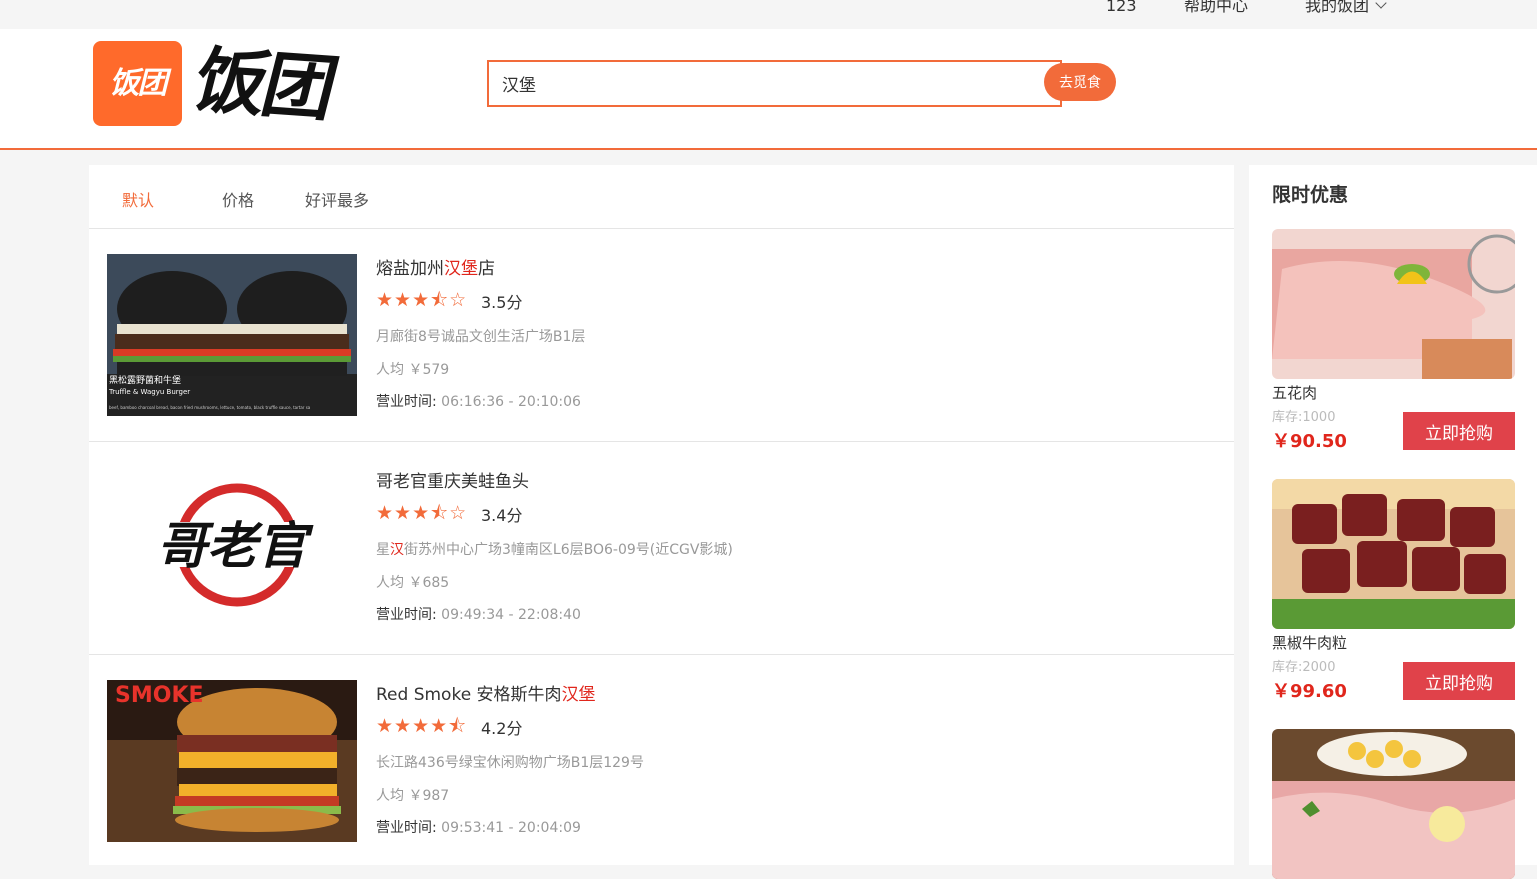 This screenshot has height=879, width=1537. What do you see at coordinates (410, 269) in the screenshot?
I see `shop-name-text: 熔盐加州` at bounding box center [410, 269].